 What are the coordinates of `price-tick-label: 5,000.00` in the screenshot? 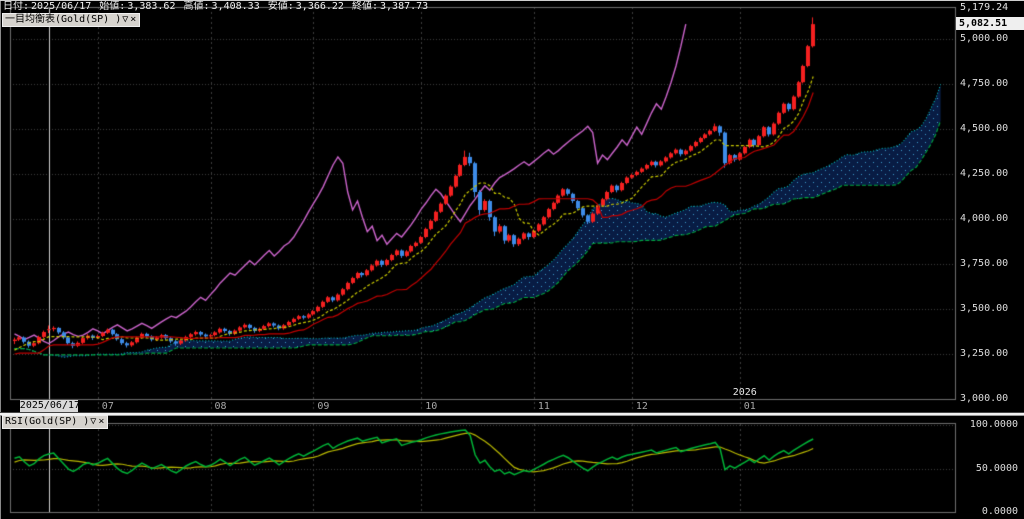 It's located at (984, 38).